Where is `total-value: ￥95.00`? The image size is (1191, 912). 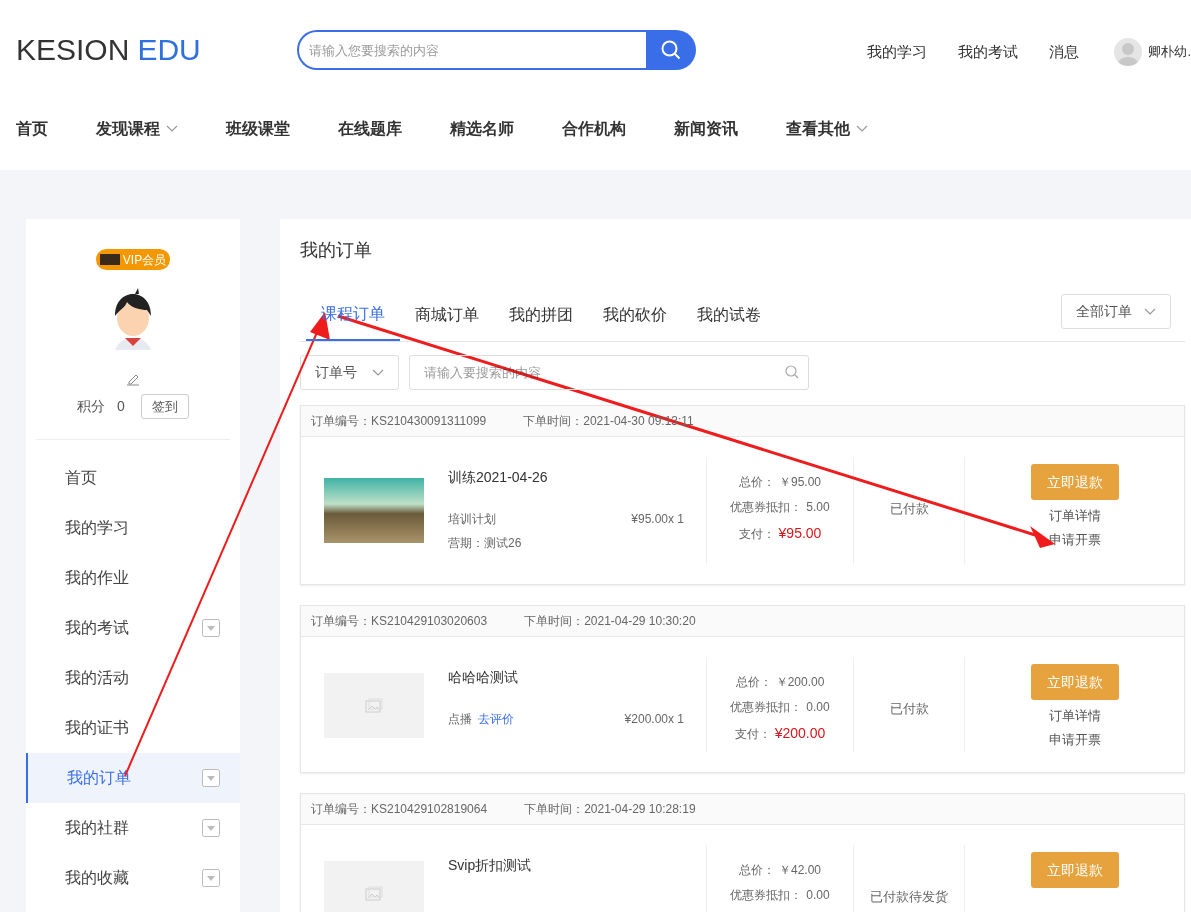
total-value: ￥95.00 is located at coordinates (800, 482).